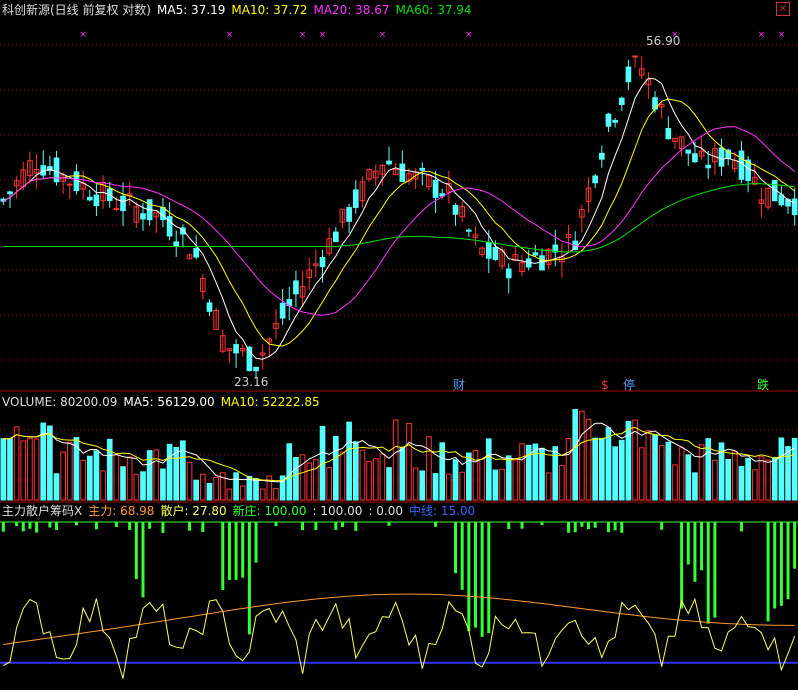 The image size is (798, 690). I want to click on event-mark-limit-down: 跌, so click(763, 385).